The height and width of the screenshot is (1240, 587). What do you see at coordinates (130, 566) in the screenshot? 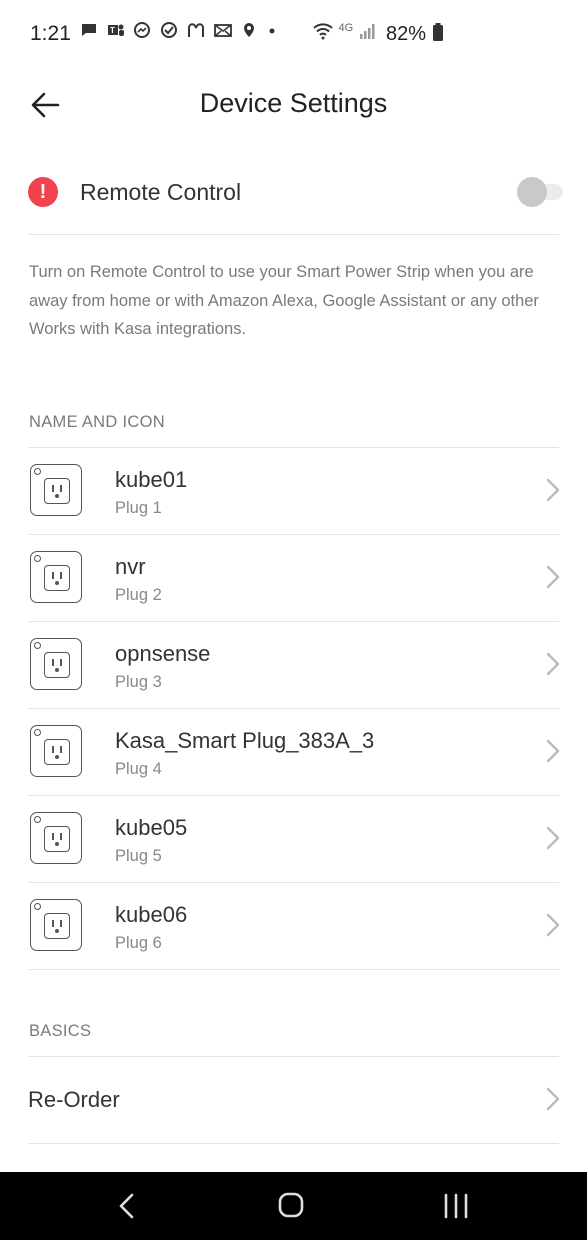
I see `plug-name: nvr` at bounding box center [130, 566].